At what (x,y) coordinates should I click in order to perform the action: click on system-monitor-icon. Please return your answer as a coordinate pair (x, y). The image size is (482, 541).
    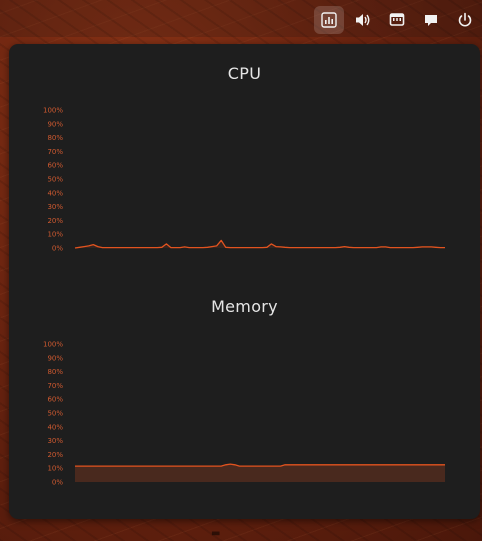
    Looking at the image, I should click on (329, 20).